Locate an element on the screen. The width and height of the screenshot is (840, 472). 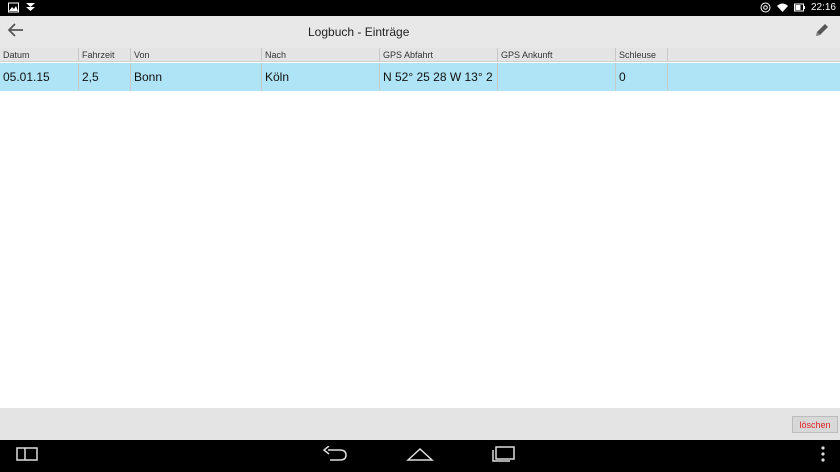
cell-empty is located at coordinates (754, 77).